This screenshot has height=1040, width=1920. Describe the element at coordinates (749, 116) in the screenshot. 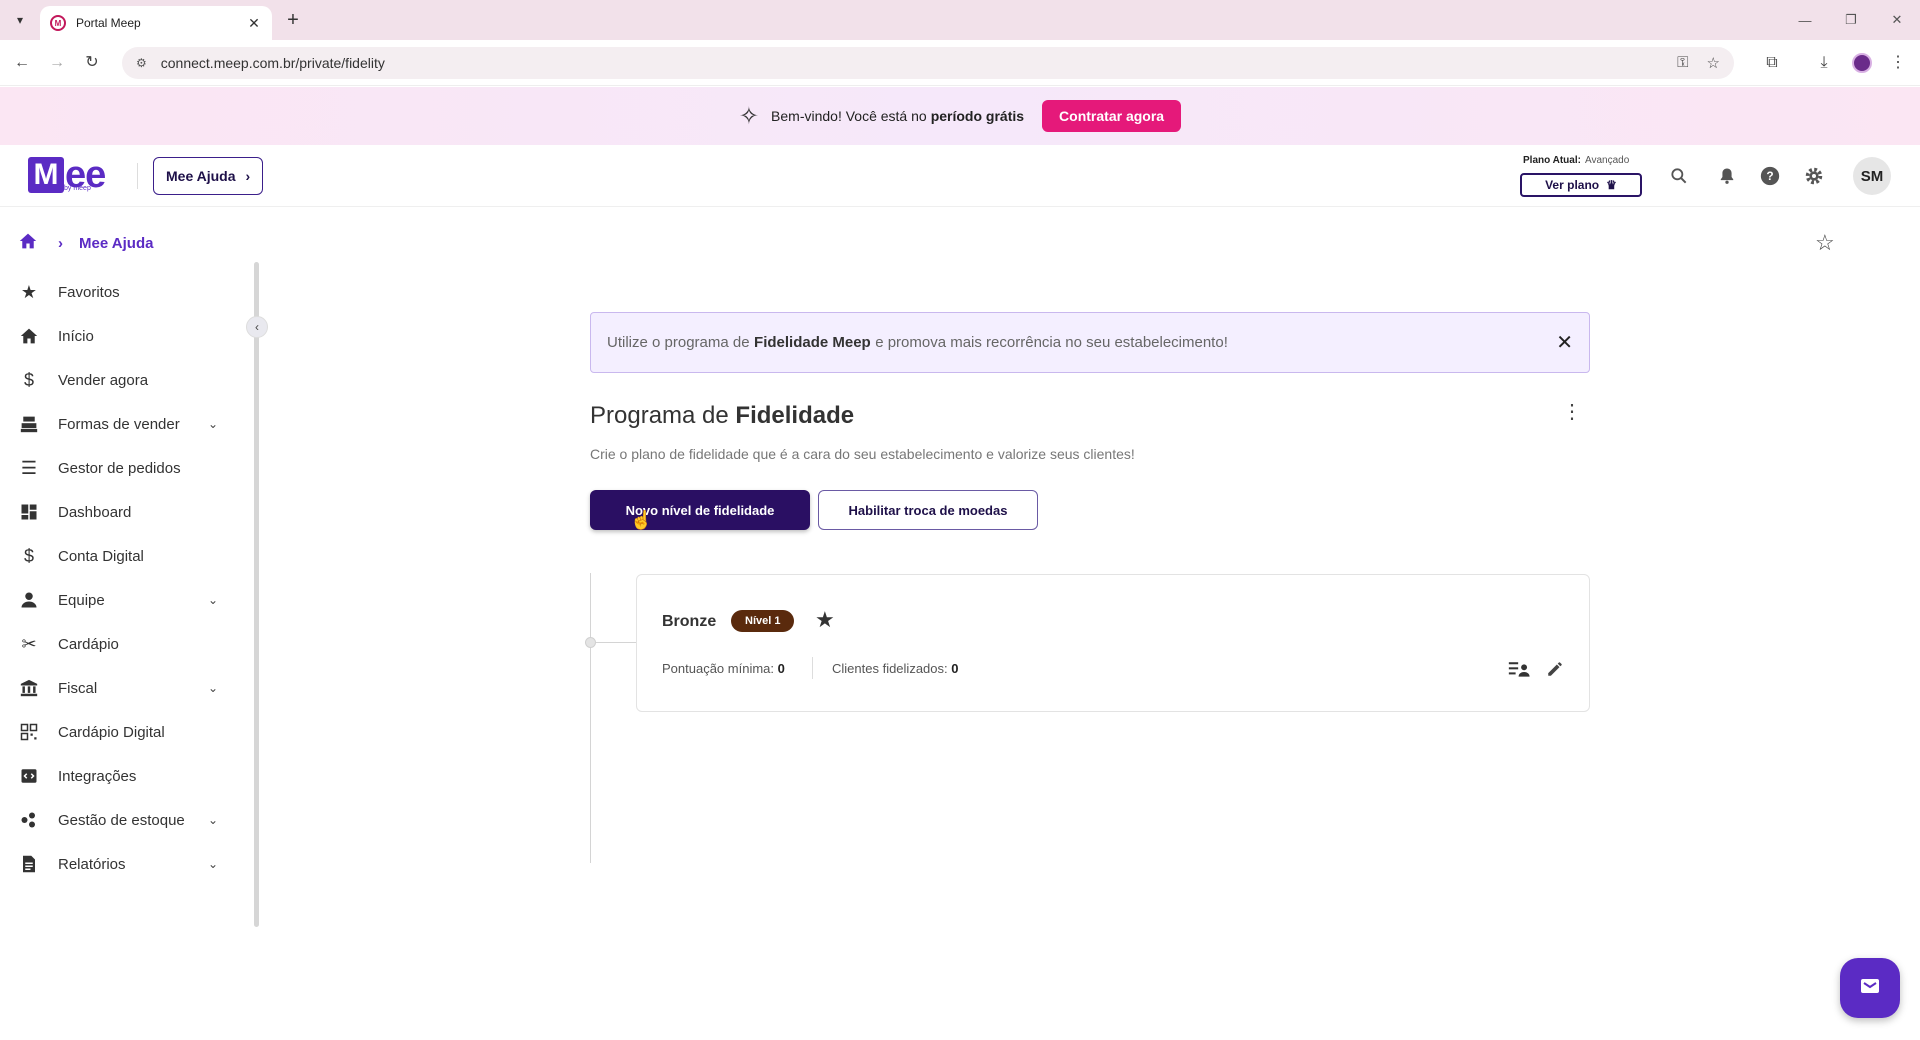

I see `sparkle-icon: ✧` at that location.